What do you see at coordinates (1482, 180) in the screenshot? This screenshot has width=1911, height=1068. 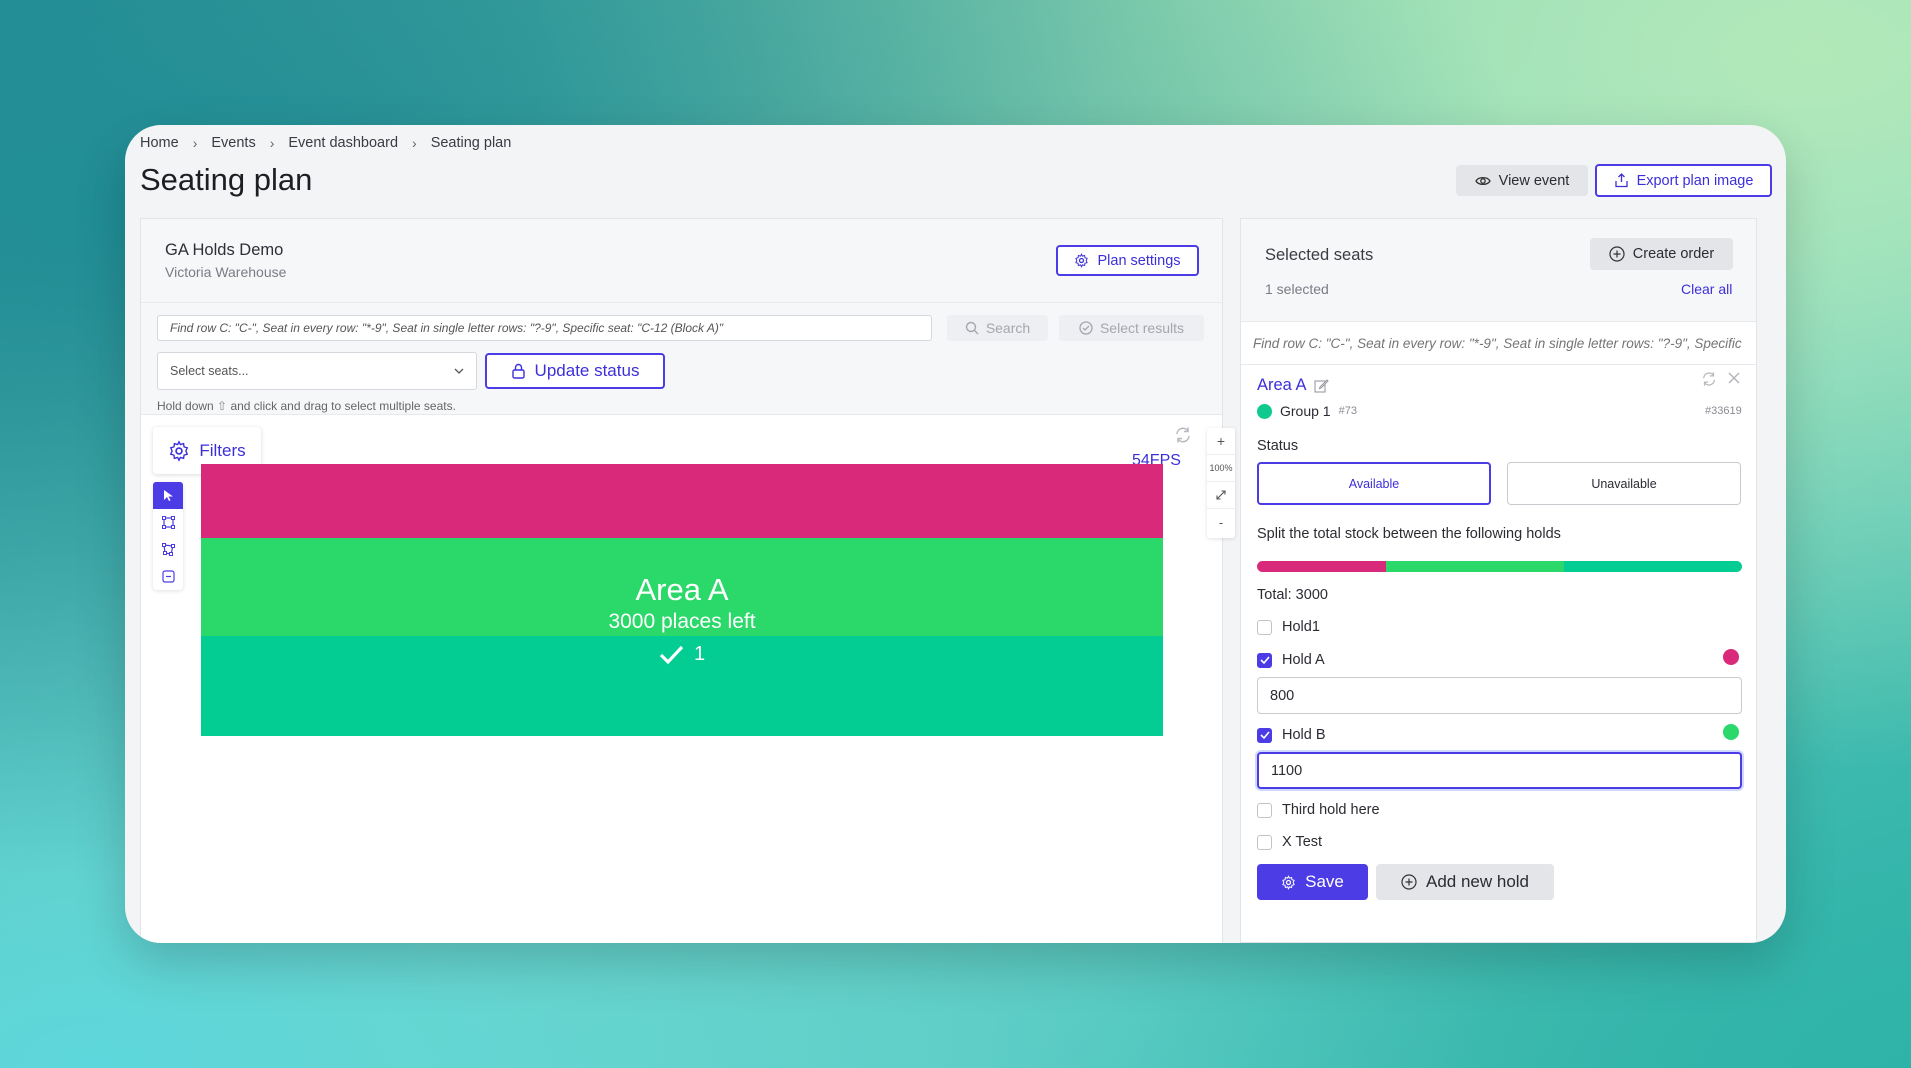 I see `eye-icon` at bounding box center [1482, 180].